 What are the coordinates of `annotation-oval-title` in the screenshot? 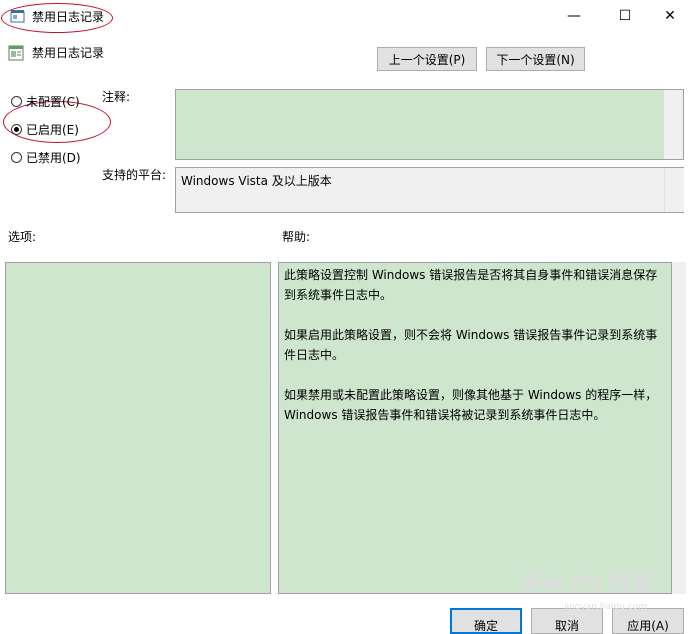 It's located at (57, 18).